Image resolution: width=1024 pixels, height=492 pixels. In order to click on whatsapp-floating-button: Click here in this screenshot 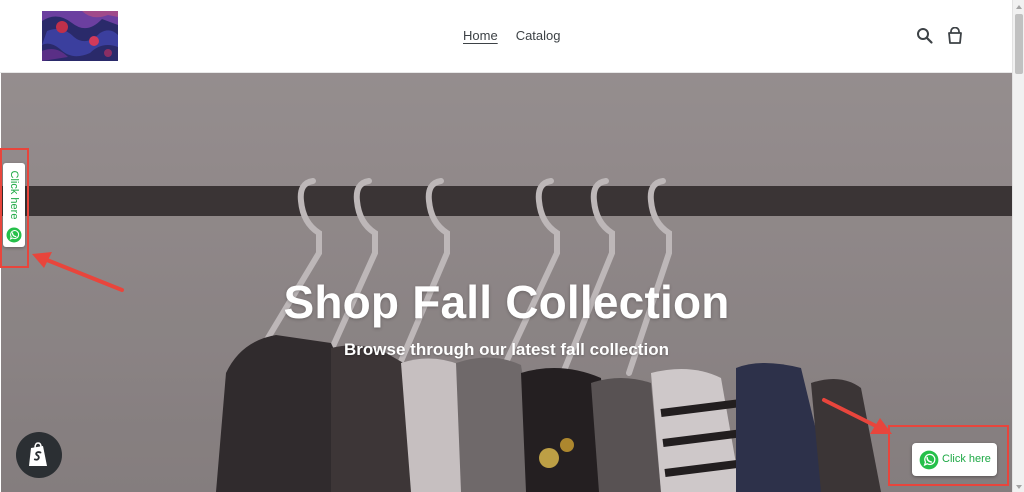, I will do `click(954, 459)`.